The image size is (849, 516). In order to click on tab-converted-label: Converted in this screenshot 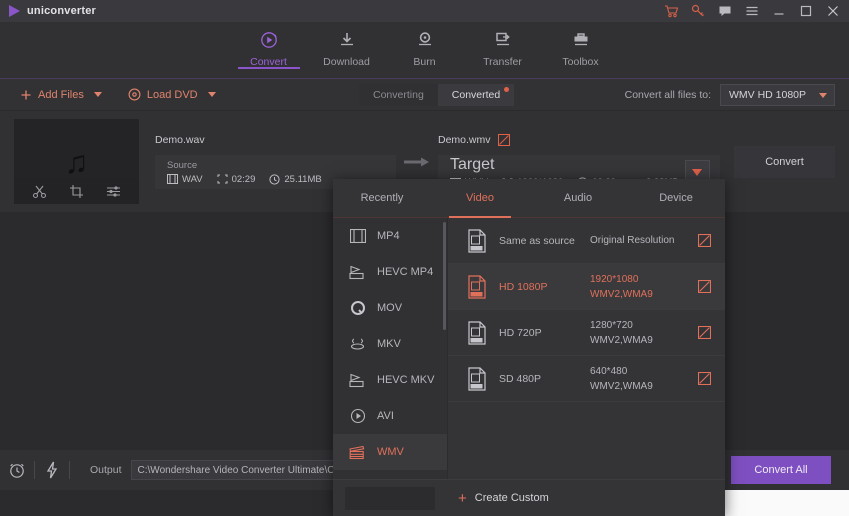, I will do `click(476, 95)`.